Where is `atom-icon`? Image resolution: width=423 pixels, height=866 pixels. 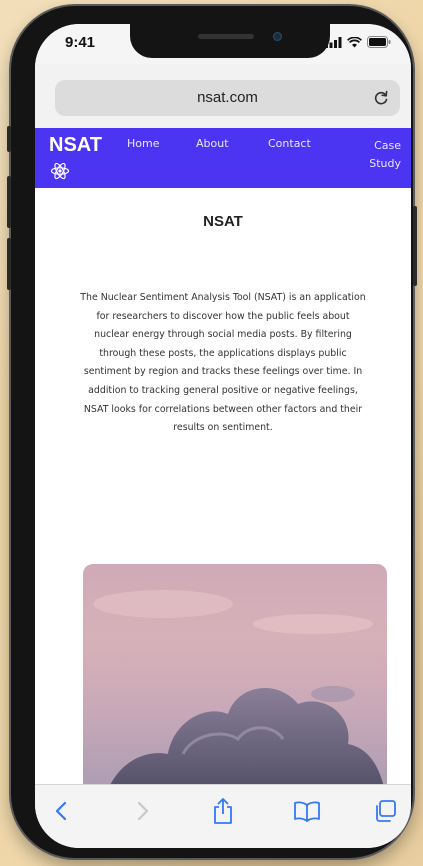
atom-icon is located at coordinates (60, 171).